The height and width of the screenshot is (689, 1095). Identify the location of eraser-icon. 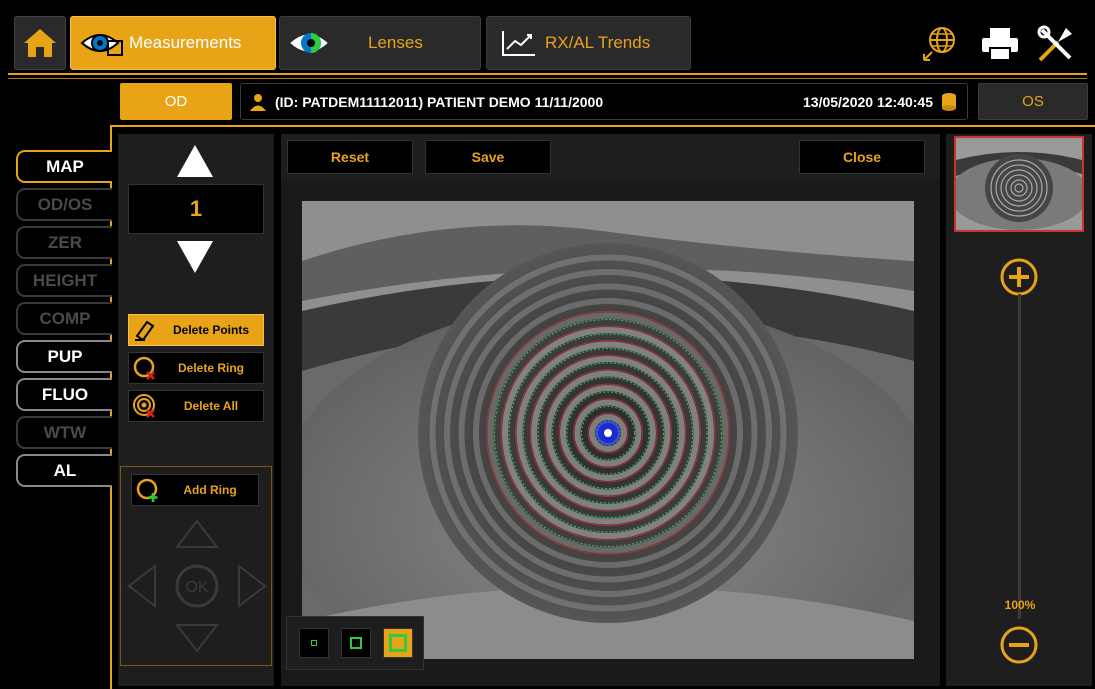
(145, 330).